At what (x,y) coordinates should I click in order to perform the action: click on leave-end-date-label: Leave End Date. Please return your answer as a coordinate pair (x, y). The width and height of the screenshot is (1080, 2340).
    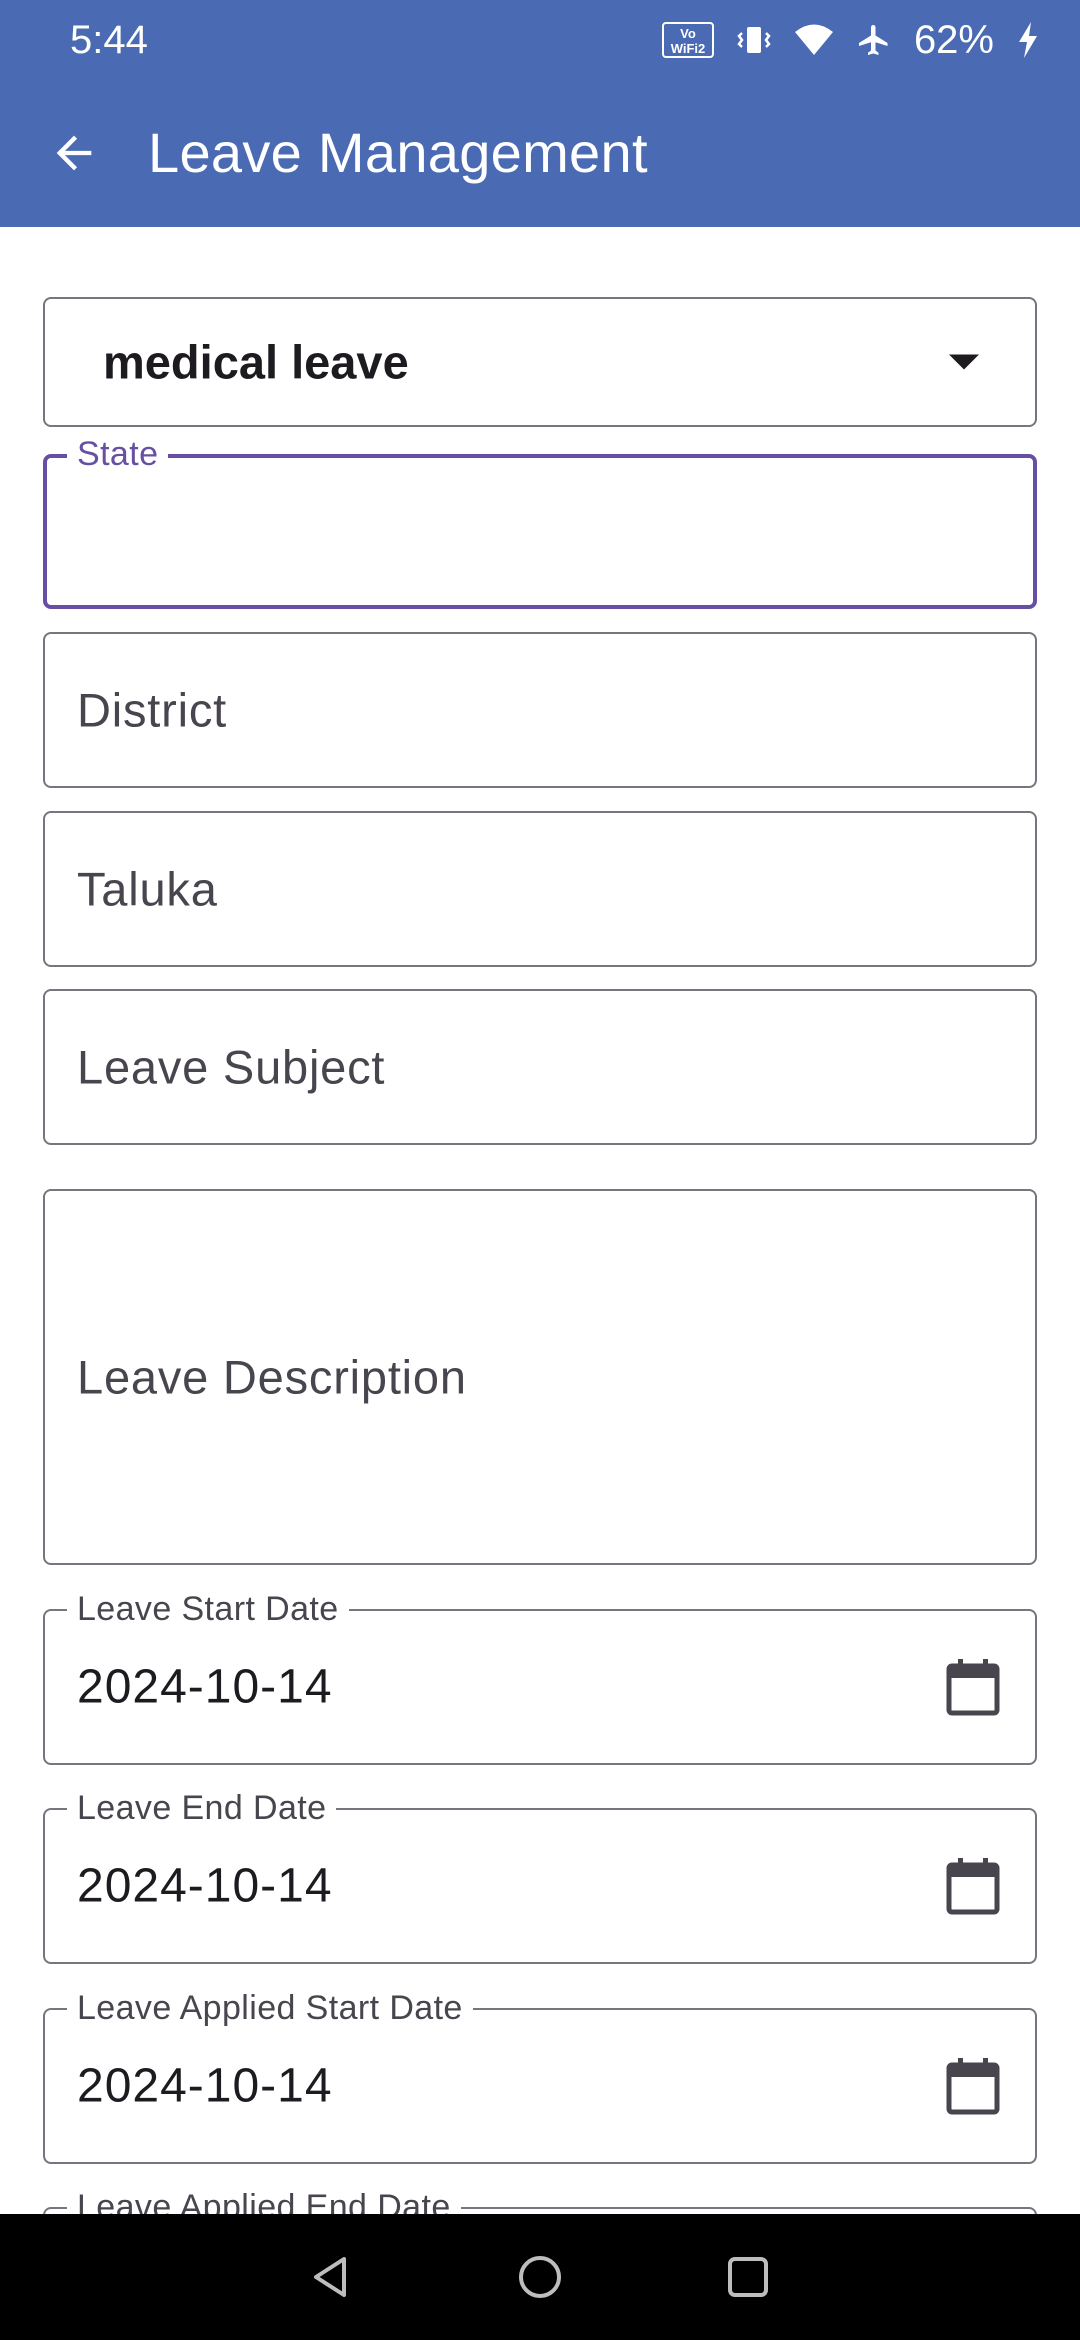
    Looking at the image, I should click on (202, 1808).